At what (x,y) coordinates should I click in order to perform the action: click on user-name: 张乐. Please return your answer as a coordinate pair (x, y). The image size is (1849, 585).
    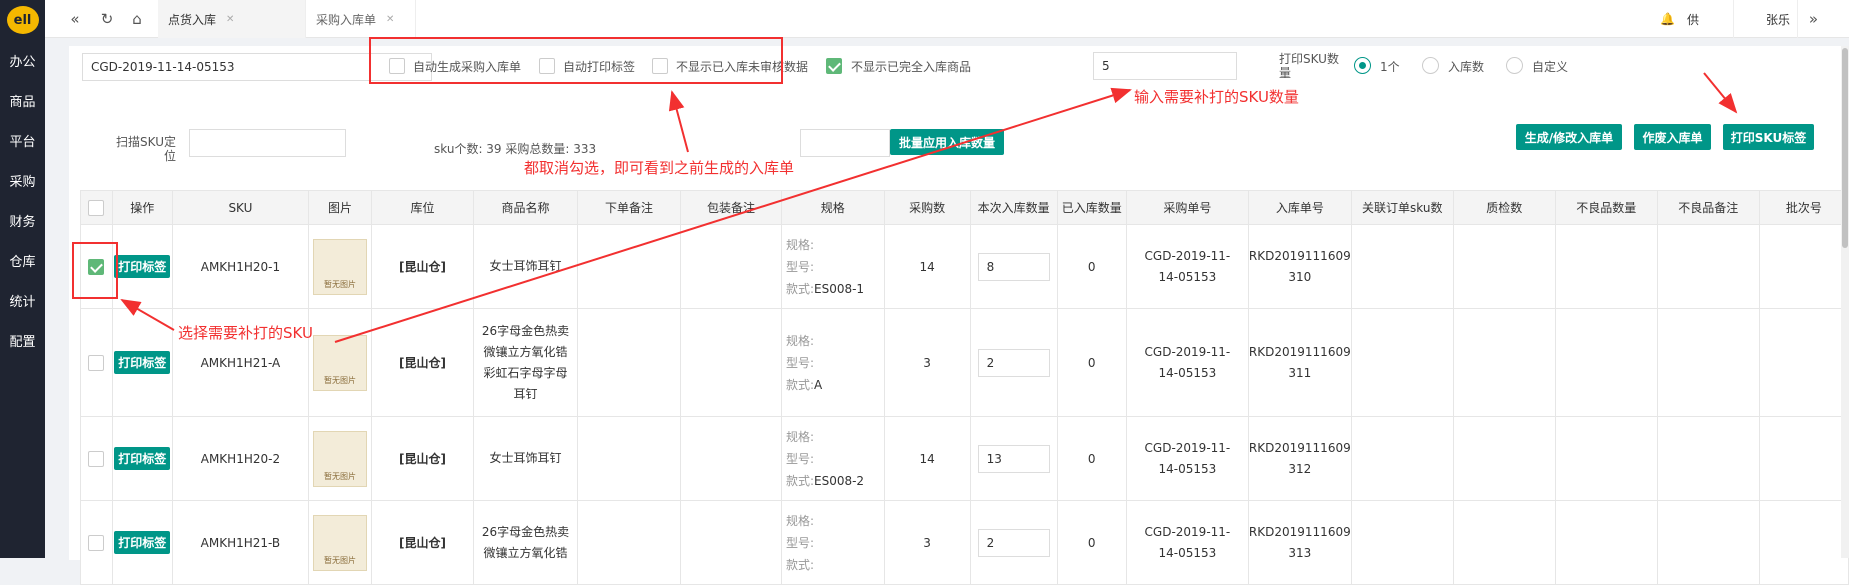
    Looking at the image, I should click on (1761, 19).